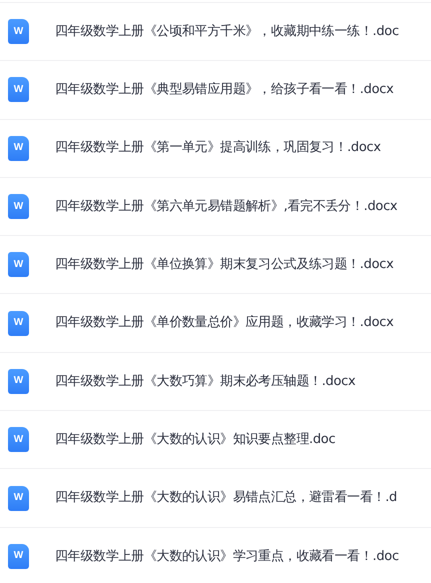  Describe the element at coordinates (205, 381) in the screenshot. I see `file-name: 四年级数学上册《大数巧算》期末必考压轴题！.docx` at that location.